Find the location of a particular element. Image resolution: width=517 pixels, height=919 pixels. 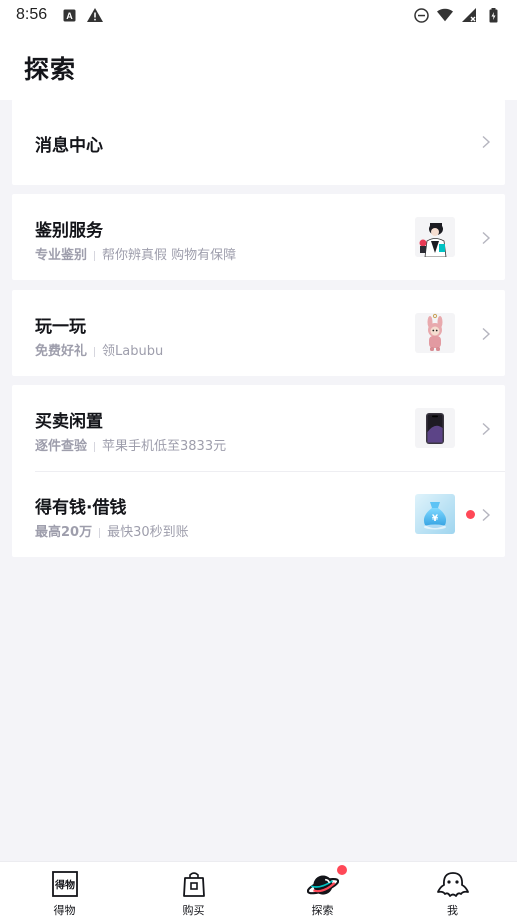

play-card: 玩一玩 免费好礼 领Labubu is located at coordinates (258, 333).